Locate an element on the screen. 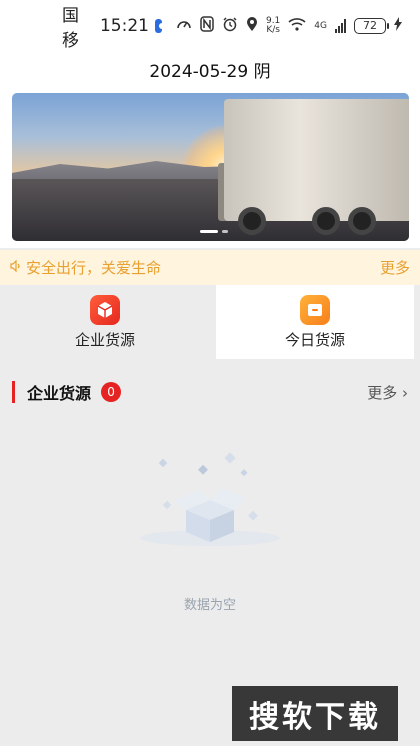  tab-label: 企业货源 is located at coordinates (104, 339).